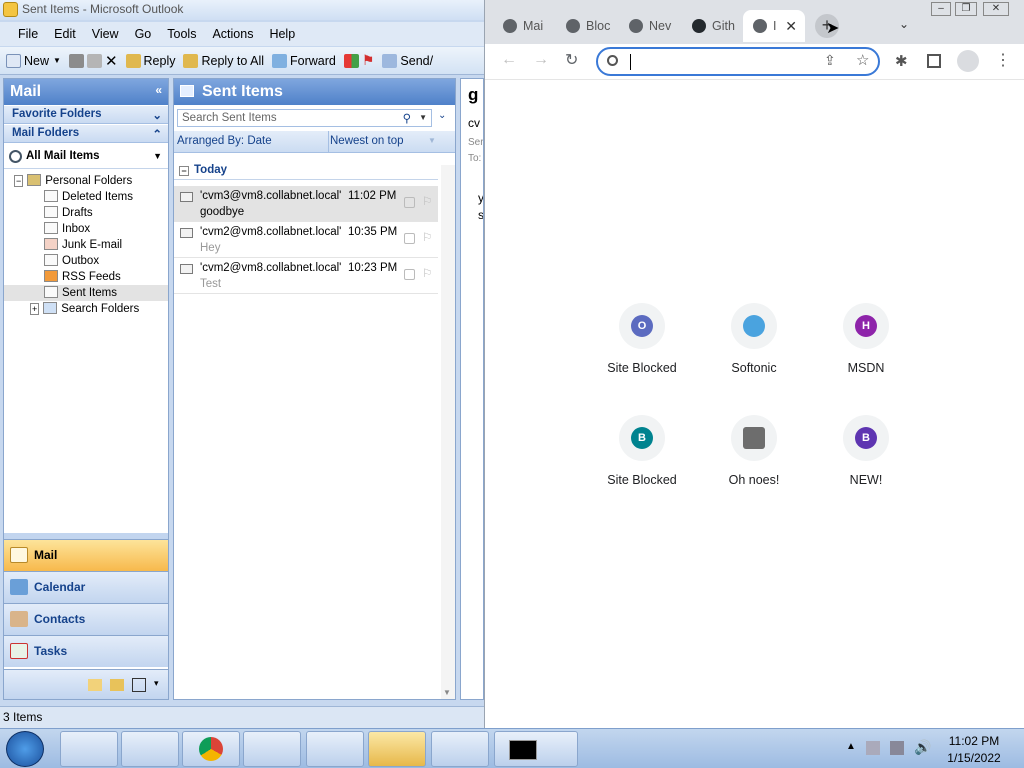 This screenshot has width=1024, height=768. Describe the element at coordinates (304, 60) in the screenshot. I see `forward-button: Forward` at that location.